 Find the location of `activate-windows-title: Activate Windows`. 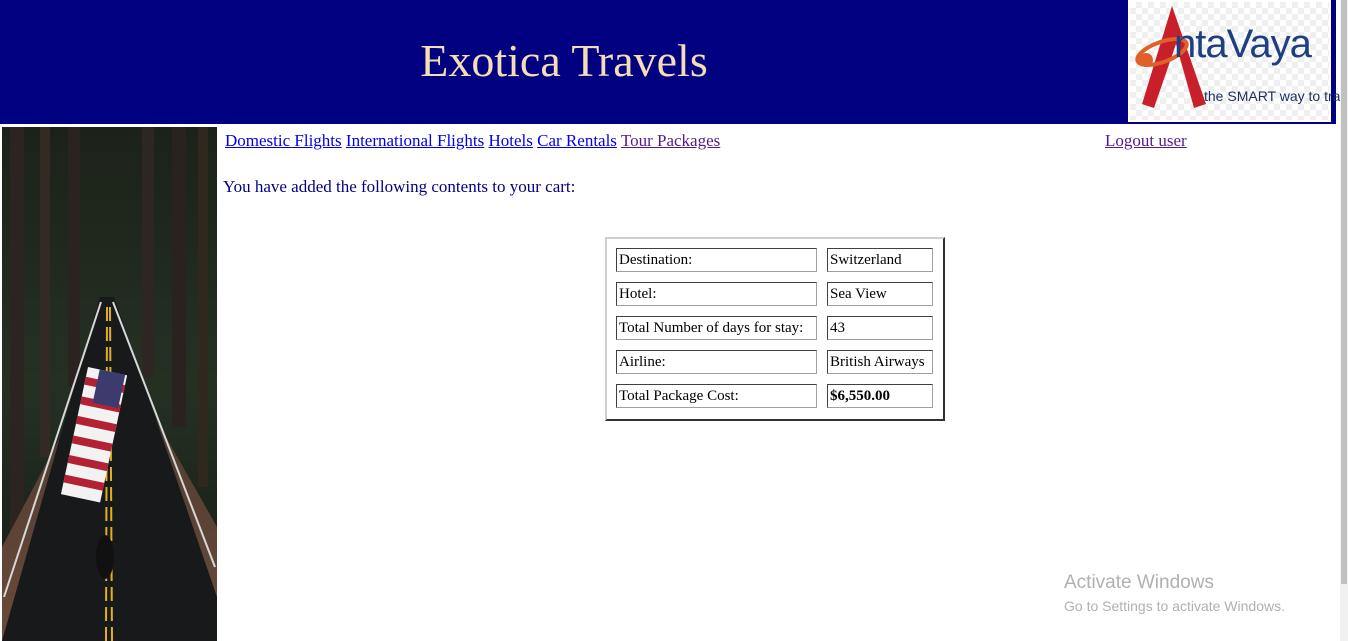

activate-windows-title: Activate Windows is located at coordinates (1139, 582).